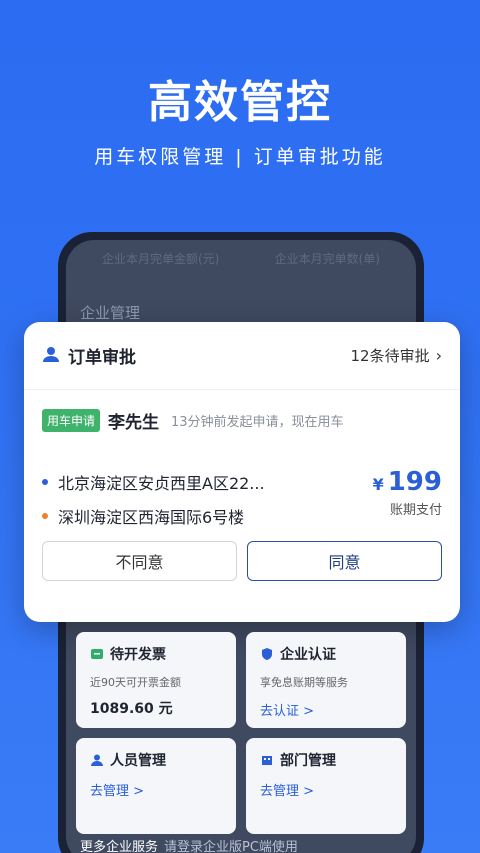 This screenshot has height=853, width=480. I want to click on price-block: ¥199 账期支付, so click(407, 492).